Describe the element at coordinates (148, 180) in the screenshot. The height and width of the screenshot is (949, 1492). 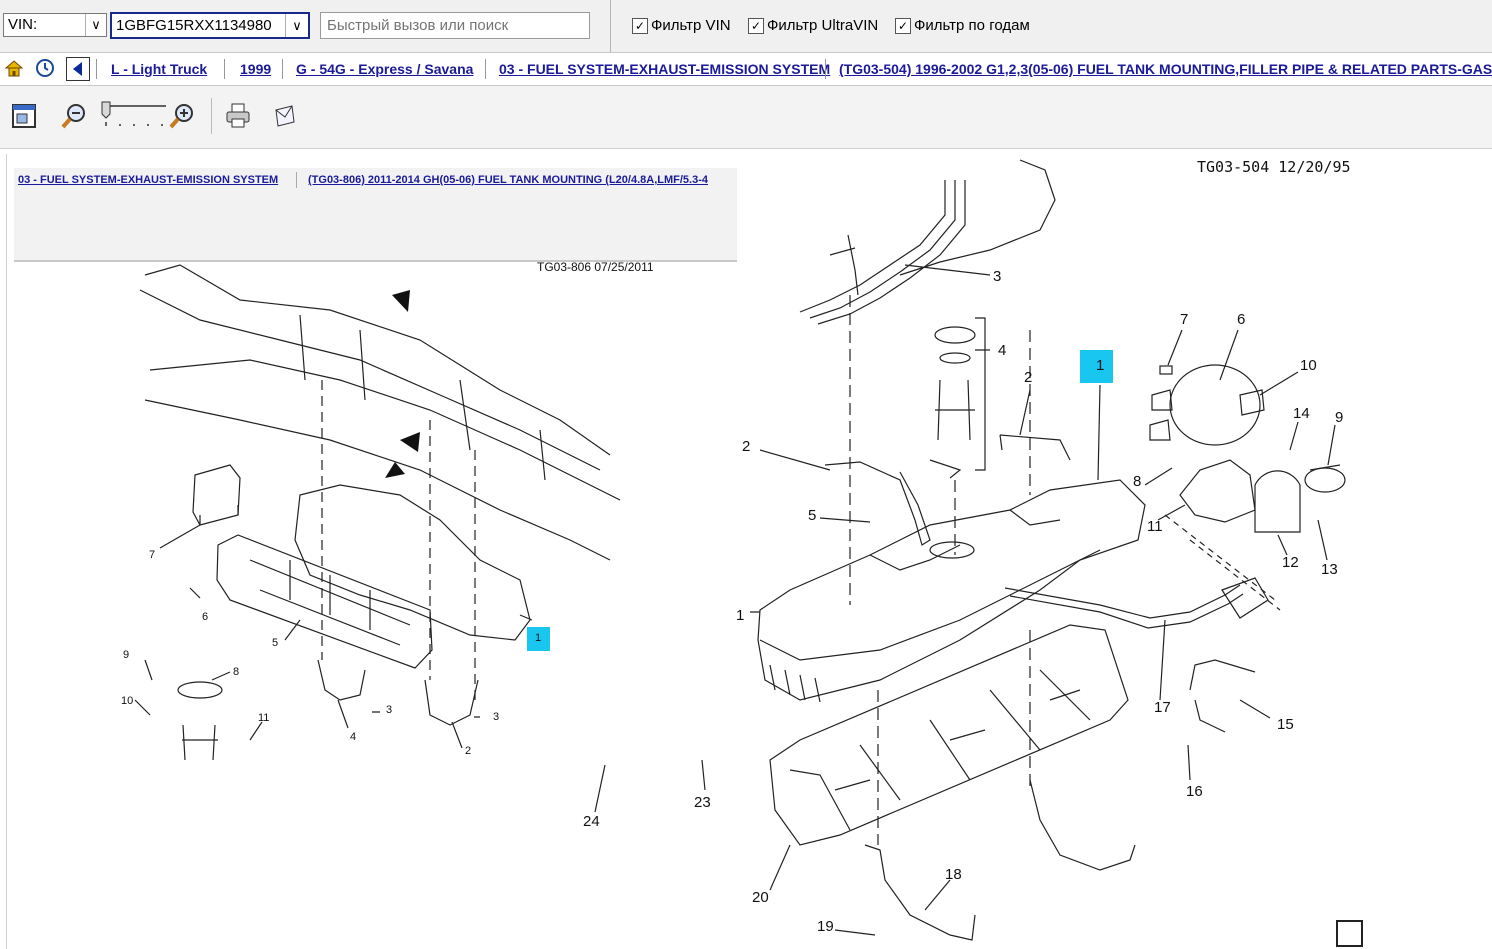
I see `inner-breadcrumb-group: 03 - FUEL SYSTEM-EXHAUST-EMISSION SYSTEM` at that location.